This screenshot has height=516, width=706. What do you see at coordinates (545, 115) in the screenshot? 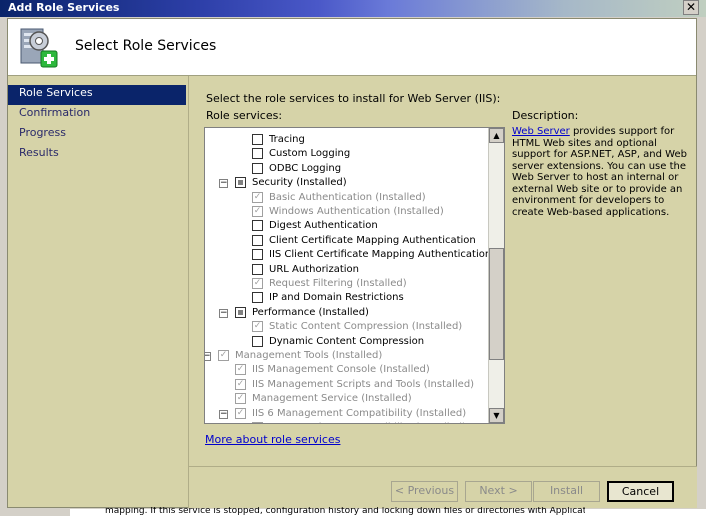
I see `description-label: Description:` at bounding box center [545, 115].